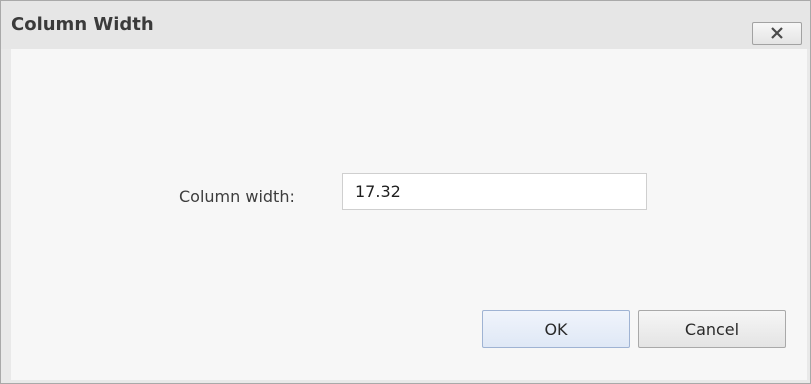 The width and height of the screenshot is (811, 384). I want to click on close-button, so click(777, 33).